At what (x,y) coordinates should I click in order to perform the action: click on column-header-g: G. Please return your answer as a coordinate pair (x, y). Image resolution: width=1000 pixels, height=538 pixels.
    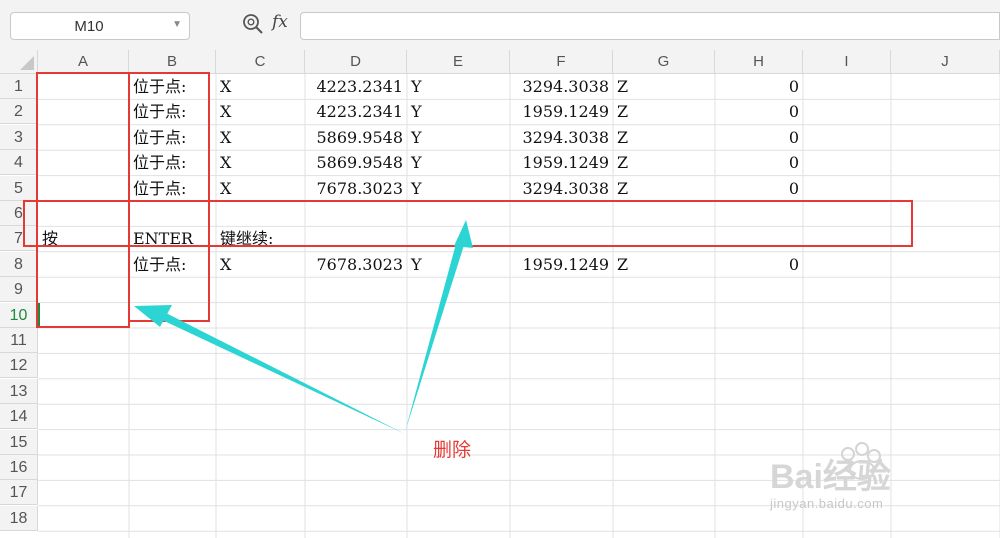
    Looking at the image, I should click on (664, 62).